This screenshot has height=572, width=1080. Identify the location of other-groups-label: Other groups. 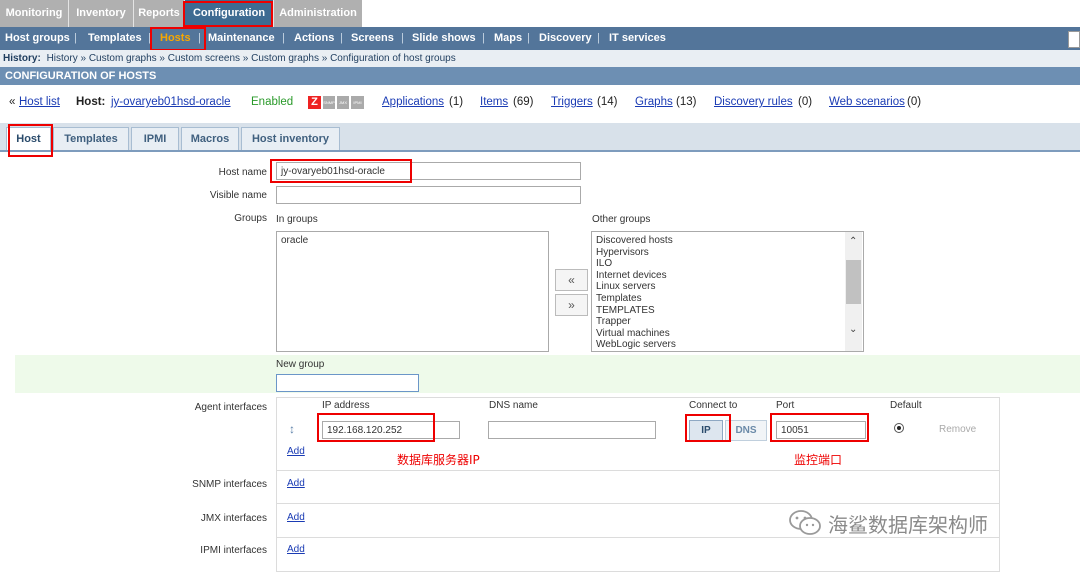
(621, 219).